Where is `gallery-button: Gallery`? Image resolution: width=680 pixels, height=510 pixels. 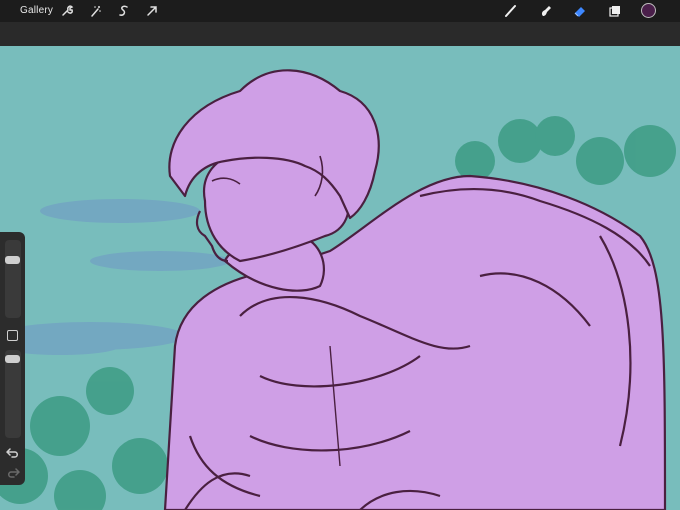 gallery-button: Gallery is located at coordinates (36, 10).